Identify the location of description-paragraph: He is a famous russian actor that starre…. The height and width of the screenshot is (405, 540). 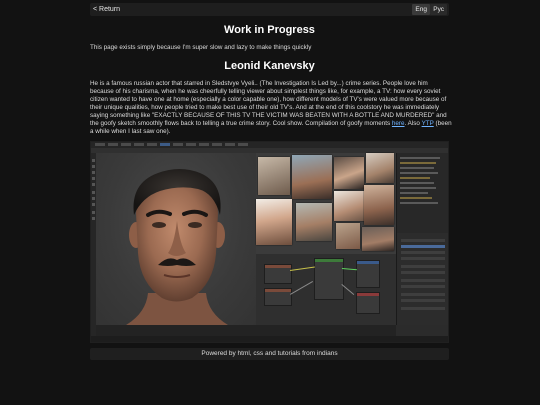
(271, 108).